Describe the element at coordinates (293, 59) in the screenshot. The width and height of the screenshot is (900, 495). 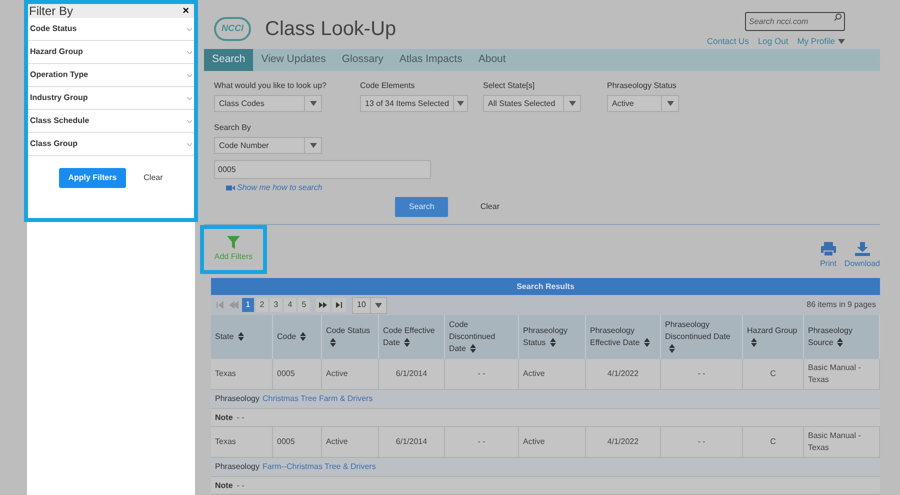
I see `nav-tab: View Updates` at that location.